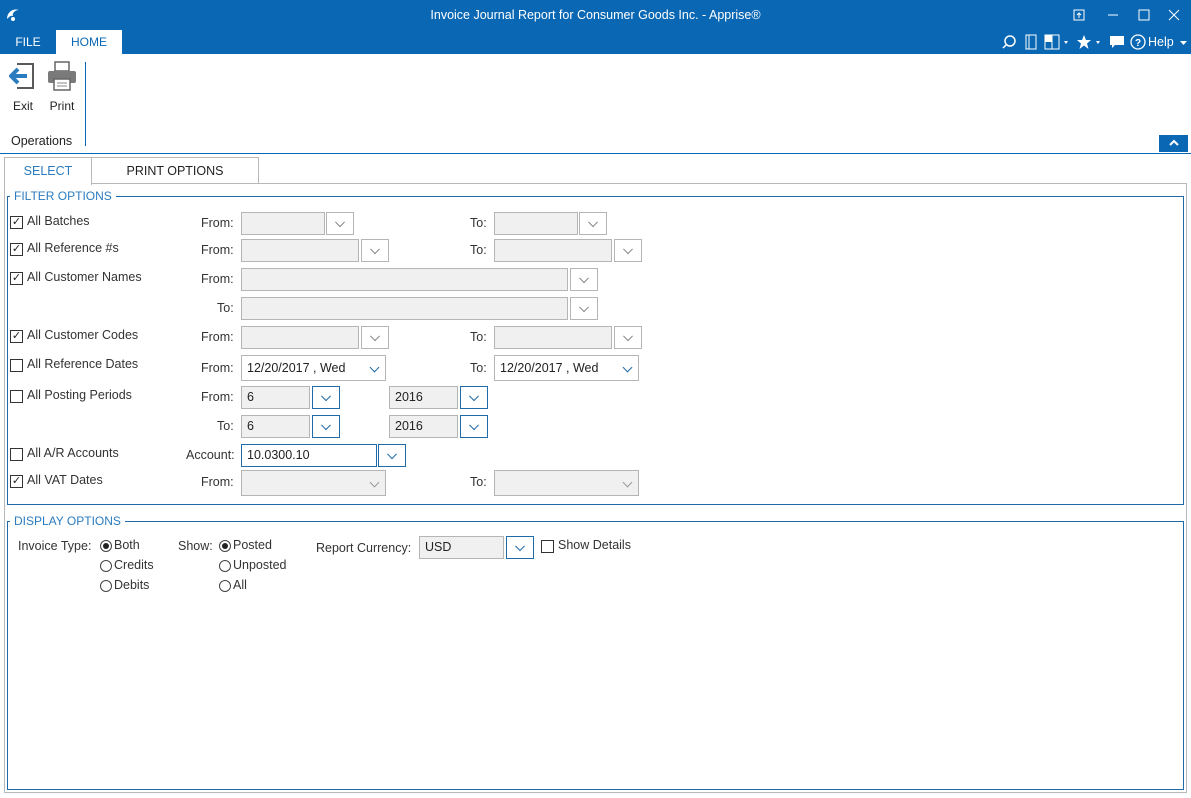 The width and height of the screenshot is (1191, 798). I want to click on all-customer-codes-checkbox: ✓, so click(16, 336).